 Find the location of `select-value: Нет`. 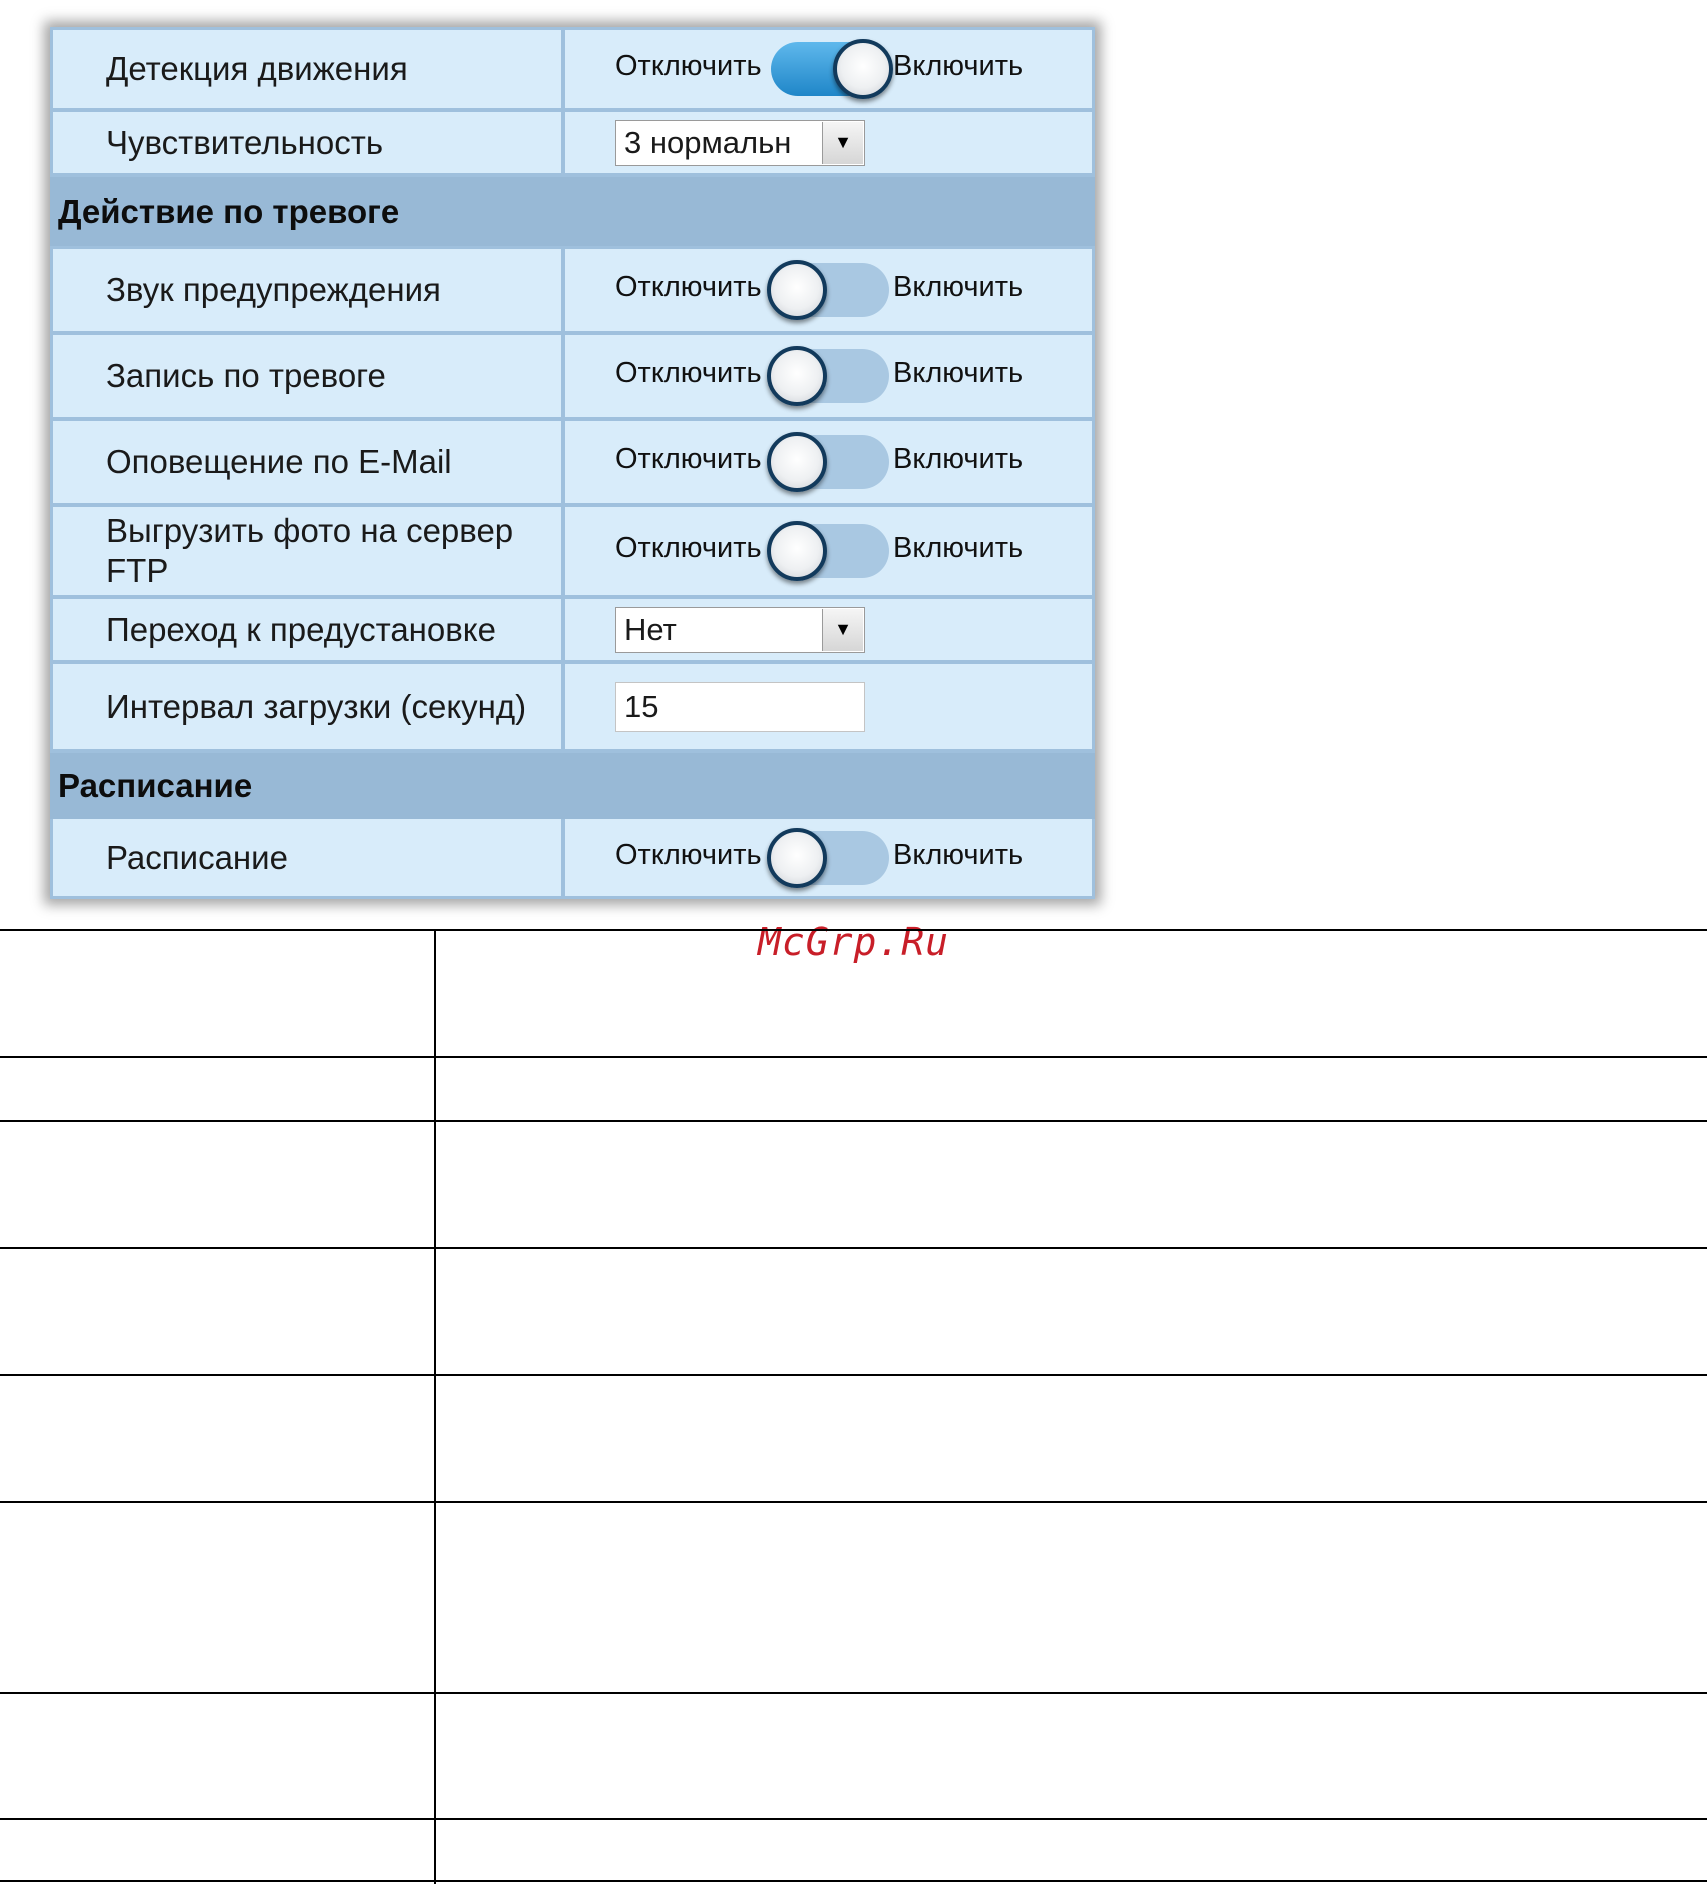

select-value: Нет is located at coordinates (724, 630).